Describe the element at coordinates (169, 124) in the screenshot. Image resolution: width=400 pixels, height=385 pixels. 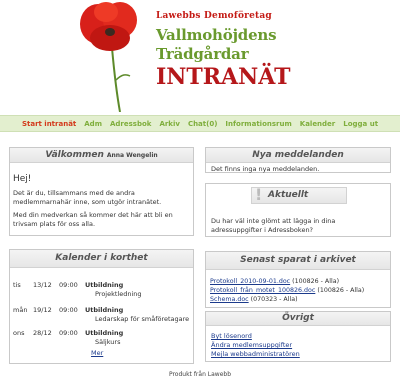
I see `nav-arkiv: Arkiv` at that location.